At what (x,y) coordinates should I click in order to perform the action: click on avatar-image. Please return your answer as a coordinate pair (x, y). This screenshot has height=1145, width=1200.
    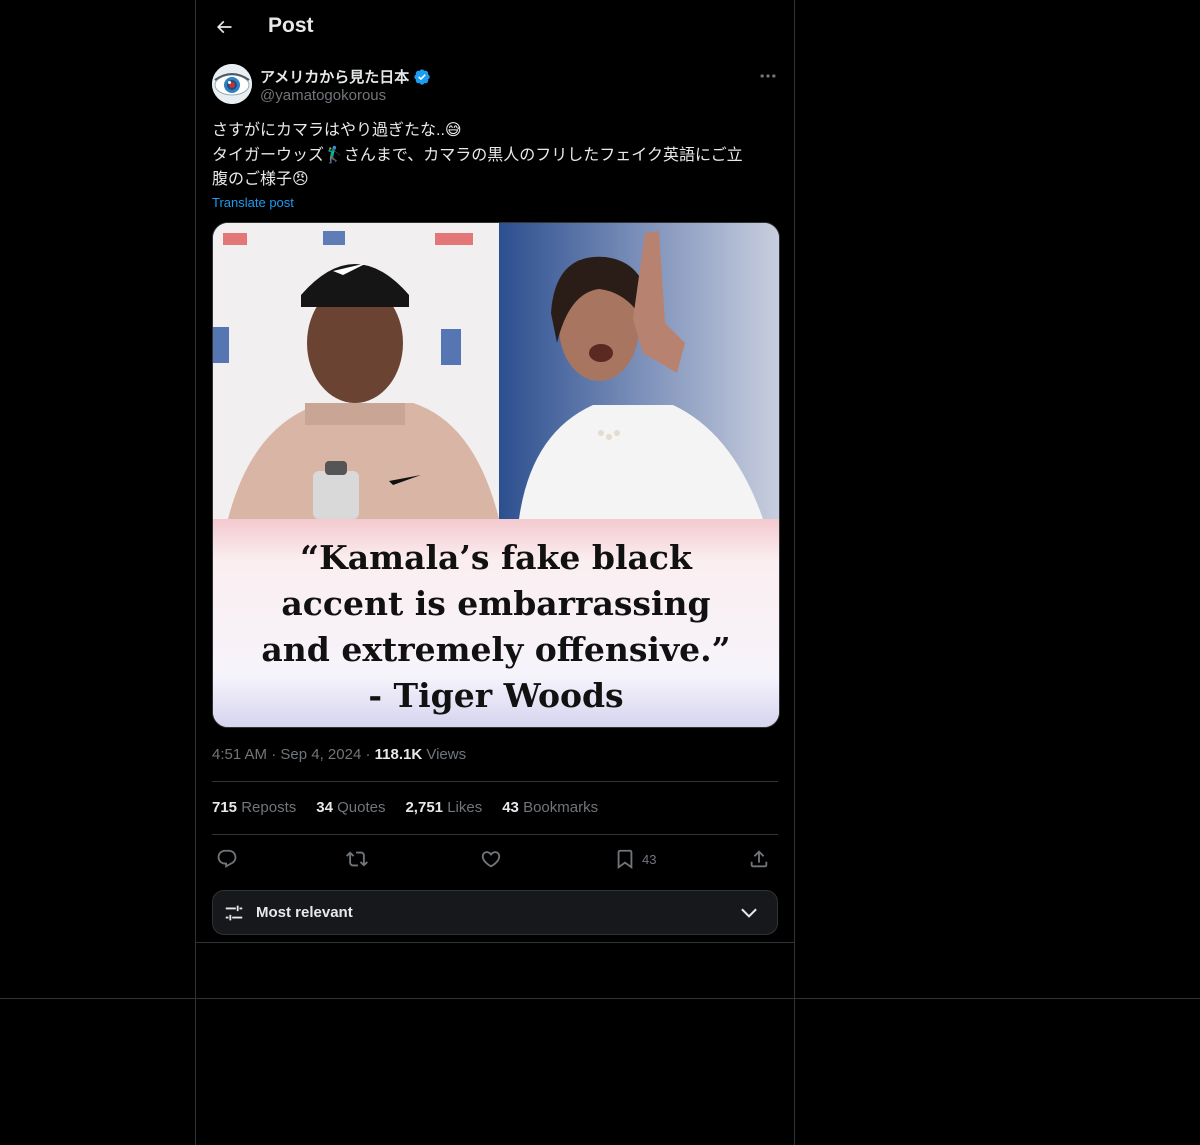
    Looking at the image, I should click on (232, 84).